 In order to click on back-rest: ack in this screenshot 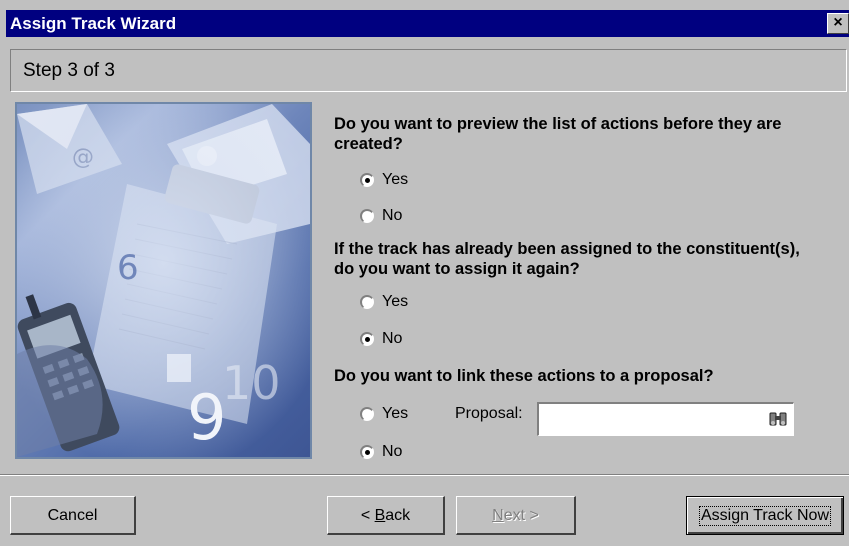, I will do `click(398, 515)`.